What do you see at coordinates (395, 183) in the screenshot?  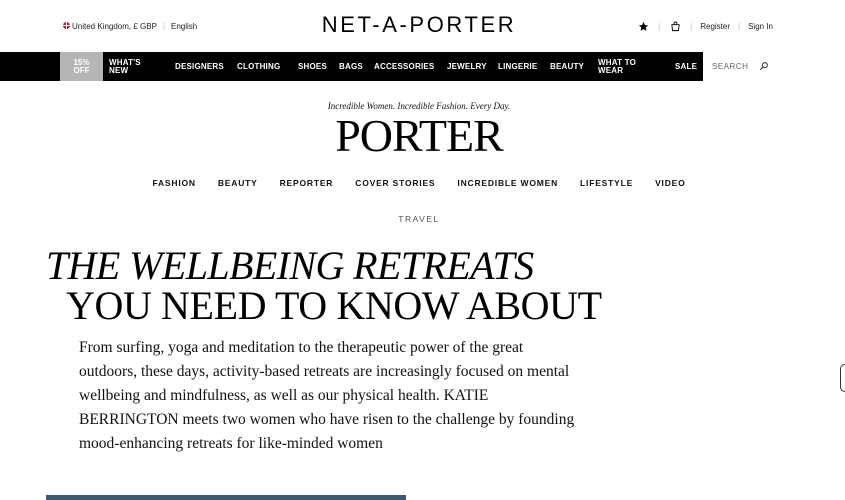 I see `porter-tab-cover-stories: COVER STORIES` at bounding box center [395, 183].